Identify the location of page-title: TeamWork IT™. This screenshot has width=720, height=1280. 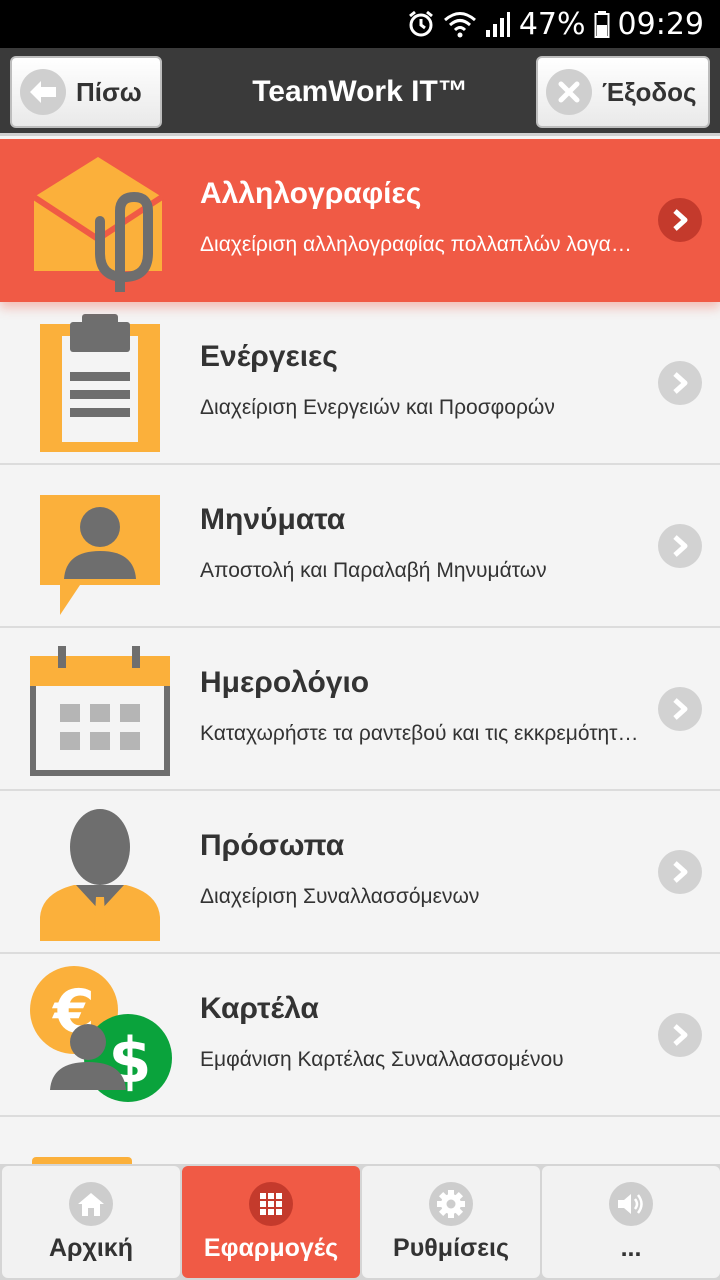
(360, 91).